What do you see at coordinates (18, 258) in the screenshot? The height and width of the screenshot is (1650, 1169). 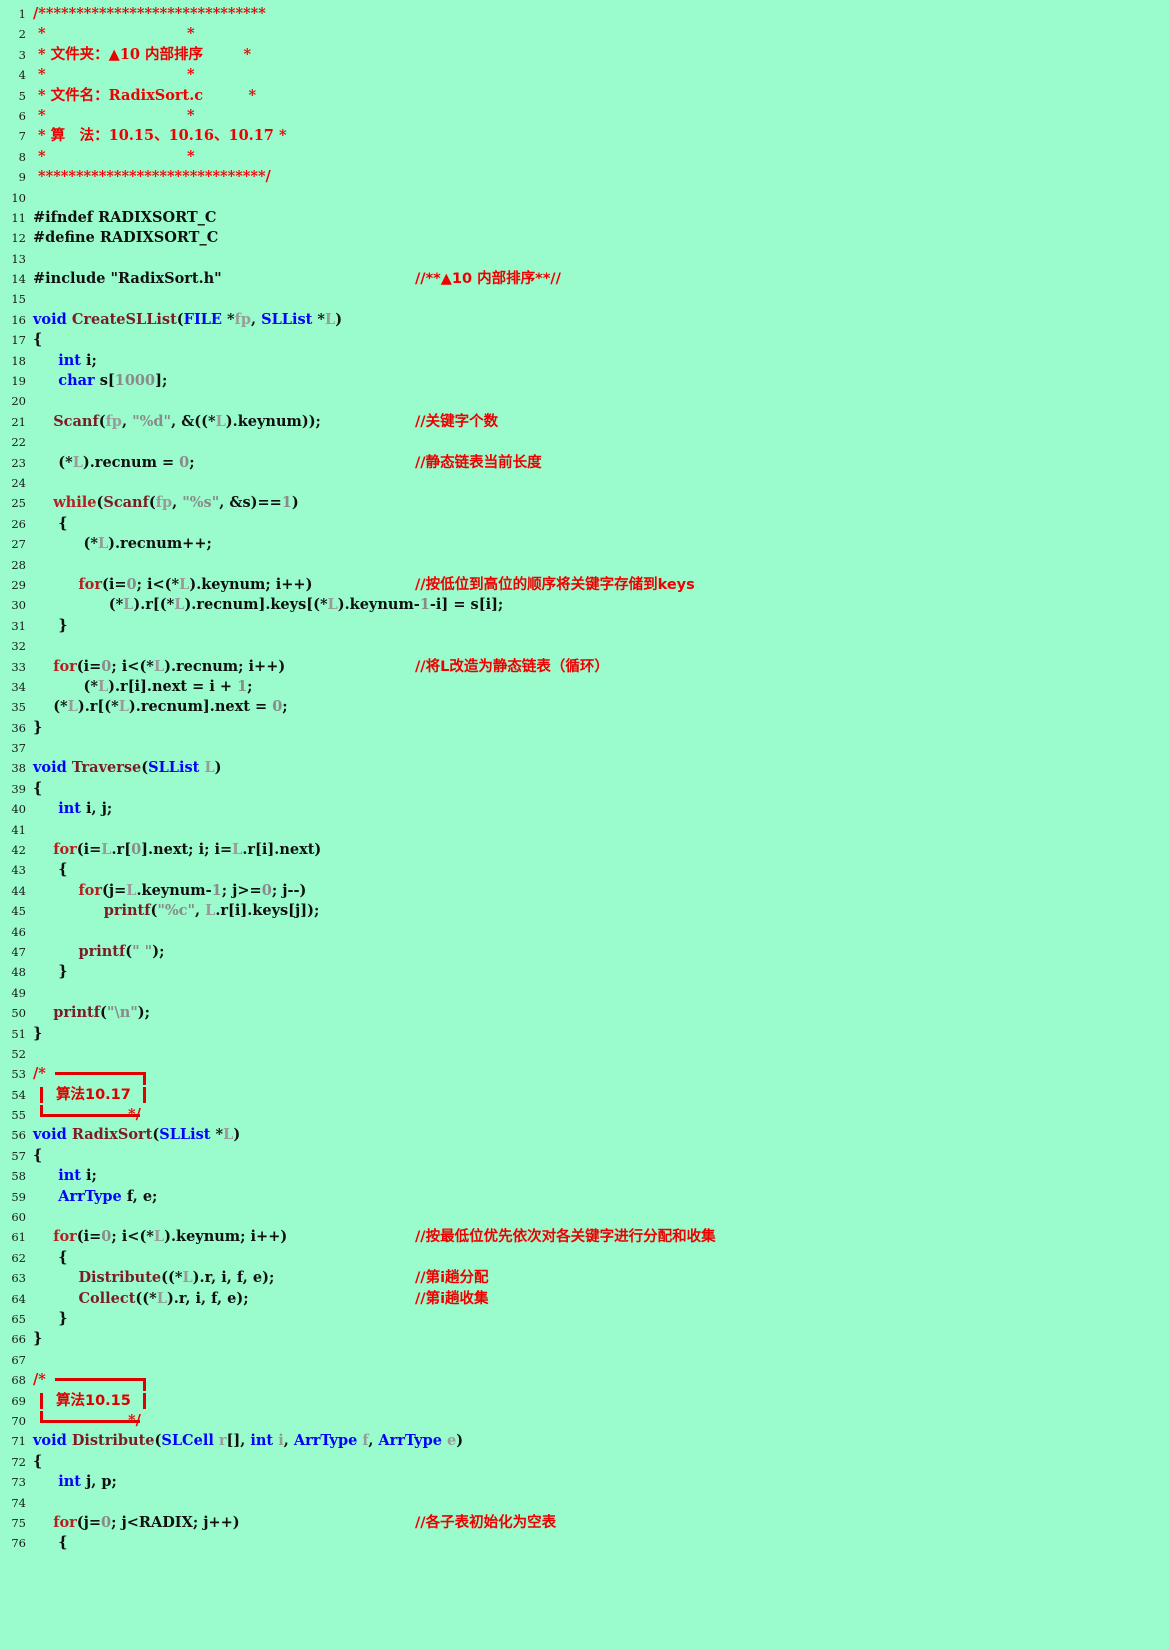 I see `line-number: 13` at bounding box center [18, 258].